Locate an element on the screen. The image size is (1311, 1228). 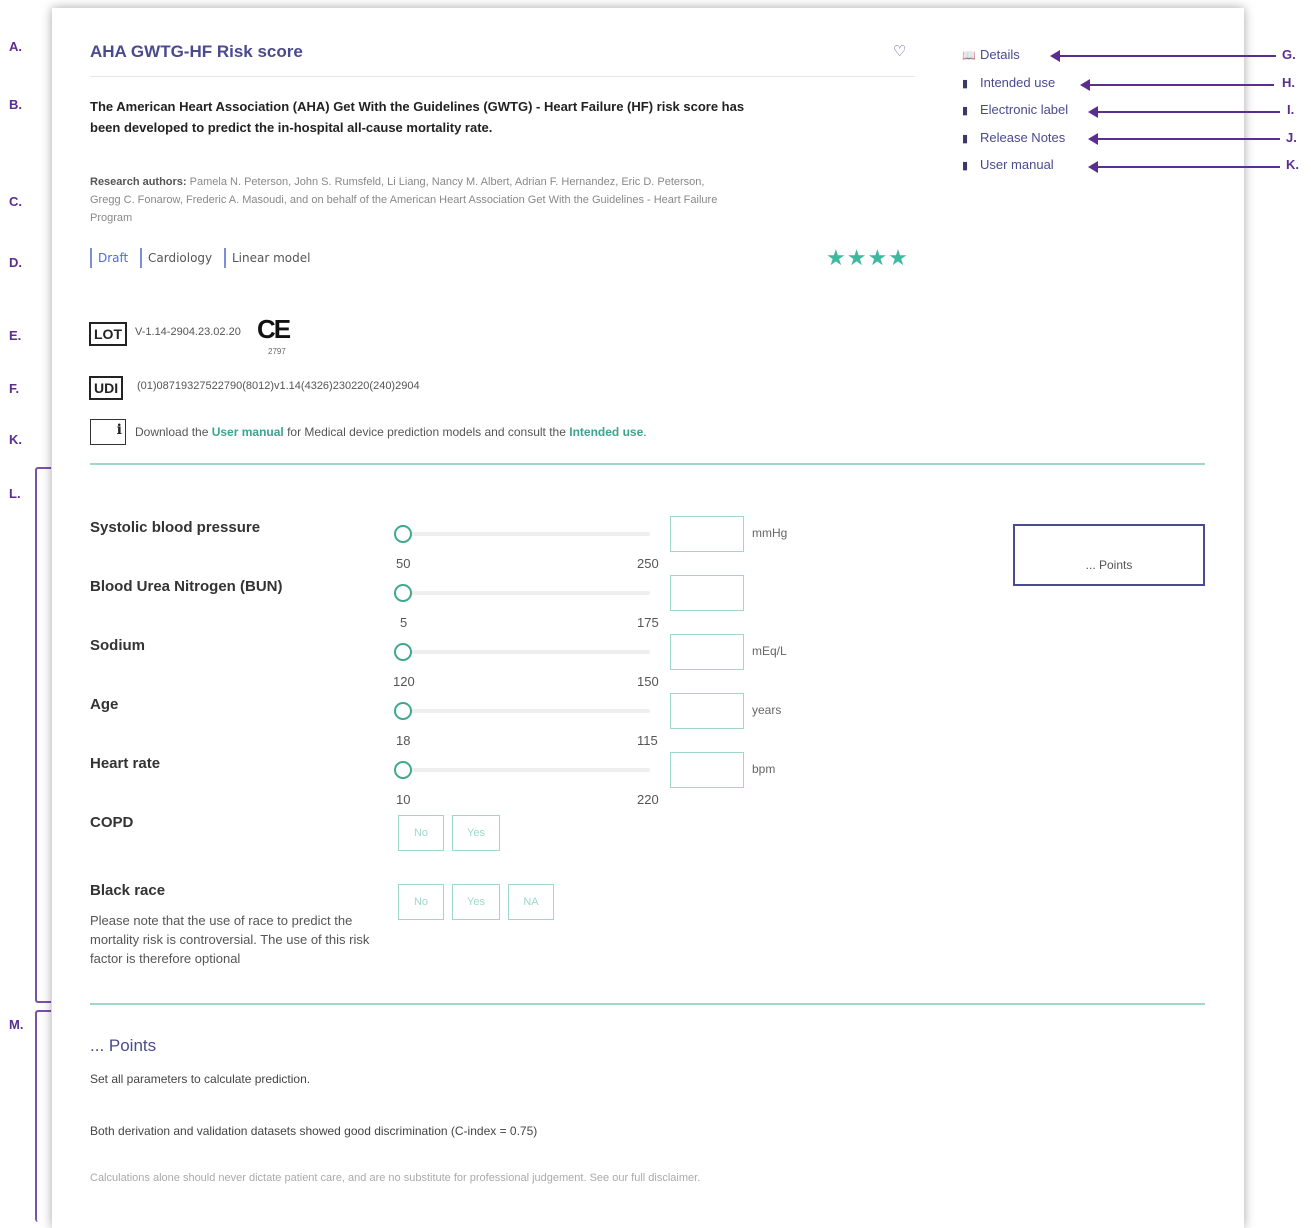
slider-heart-rate is located at coordinates (522, 770).